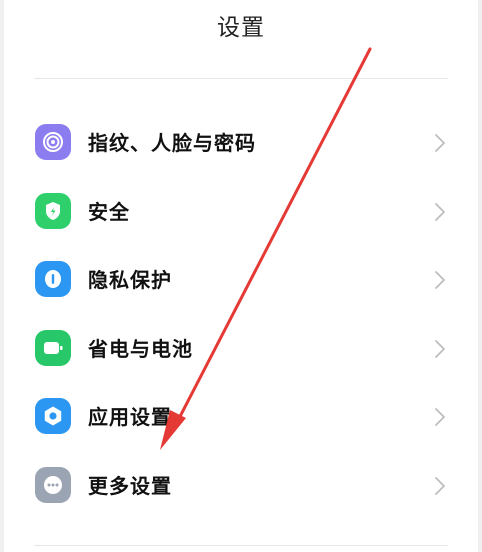 This screenshot has height=552, width=482. I want to click on more-icon, so click(53, 484).